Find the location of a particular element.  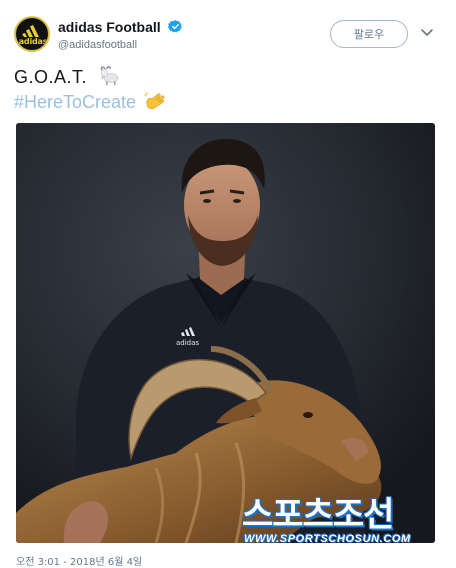

watermark-logo: 스포츠조선 is located at coordinates (318, 515).